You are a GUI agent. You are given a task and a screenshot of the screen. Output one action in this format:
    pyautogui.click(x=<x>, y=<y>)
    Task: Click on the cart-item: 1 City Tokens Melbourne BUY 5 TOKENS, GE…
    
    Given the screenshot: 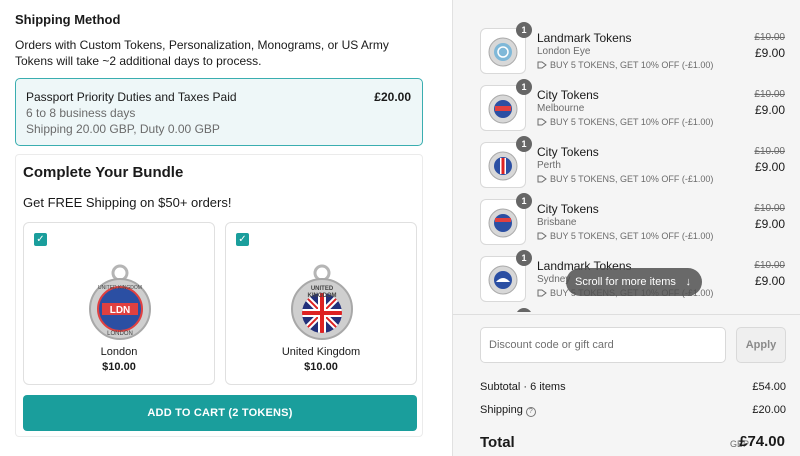 What is the action you would take?
    pyautogui.click(x=626, y=110)
    